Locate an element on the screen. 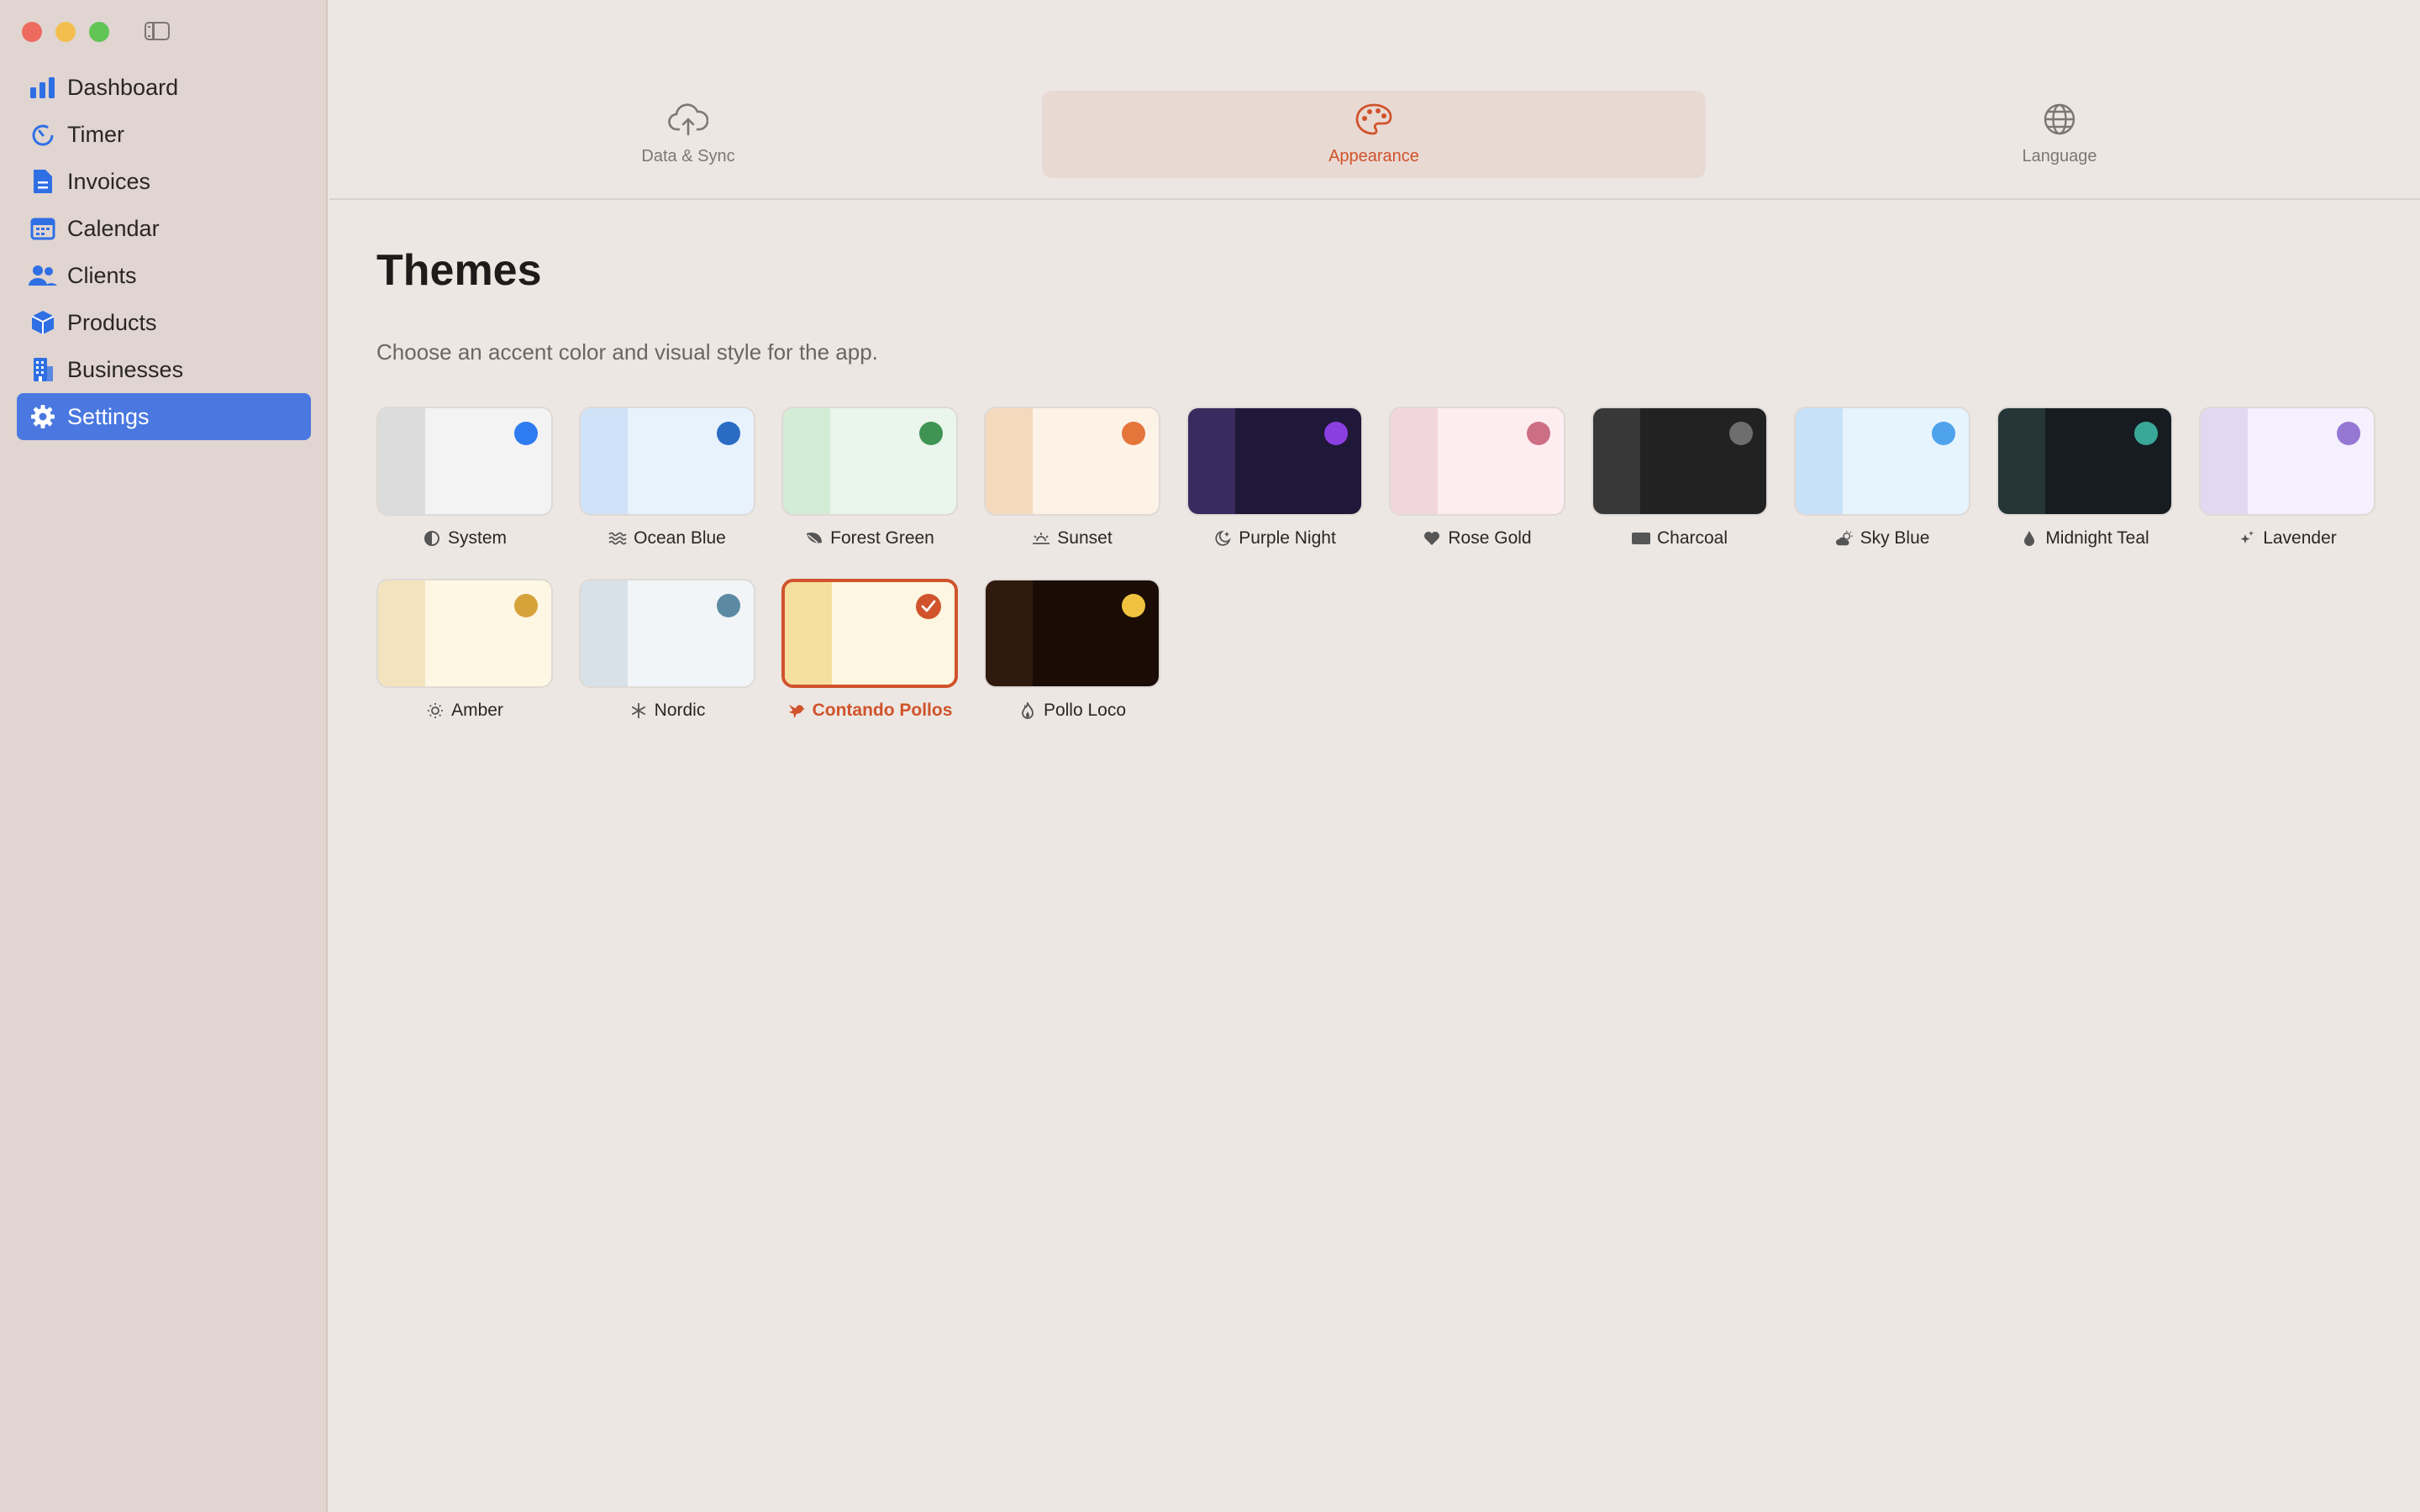  theme-contando-pollos: Contando Pollos is located at coordinates (870, 650).